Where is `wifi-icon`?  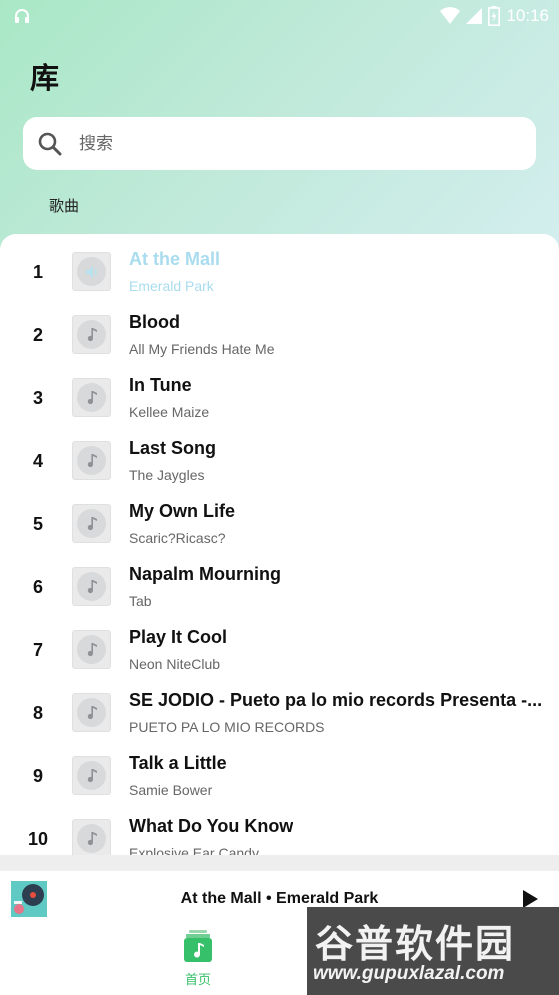 wifi-icon is located at coordinates (450, 15).